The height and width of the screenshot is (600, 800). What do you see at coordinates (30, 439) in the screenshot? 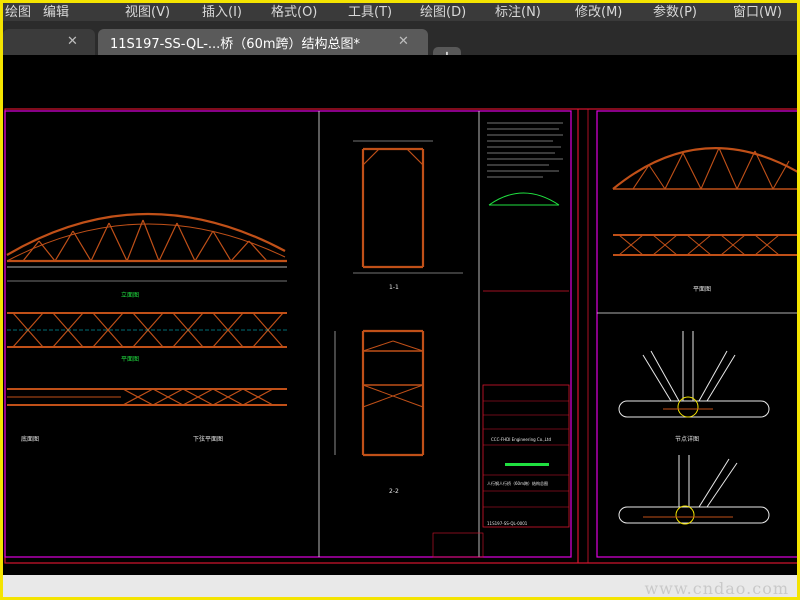
I see `bottom-view-label: 底面图` at bounding box center [30, 439].